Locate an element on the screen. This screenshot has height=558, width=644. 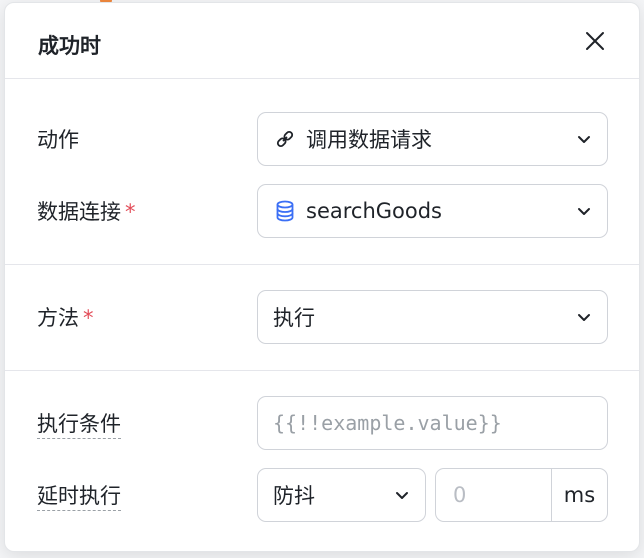
action-label: 动作 is located at coordinates (58, 140).